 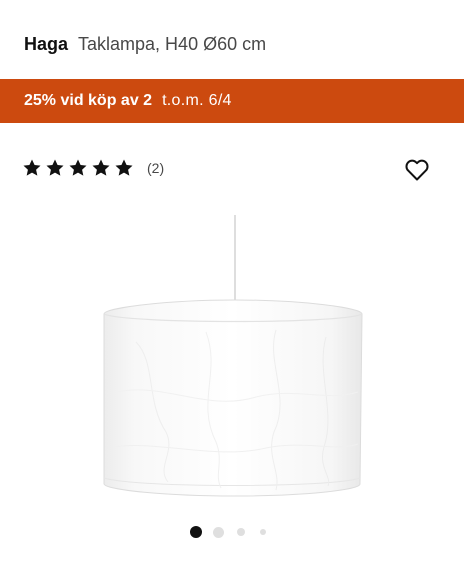 I want to click on star-rating, so click(x=78, y=168).